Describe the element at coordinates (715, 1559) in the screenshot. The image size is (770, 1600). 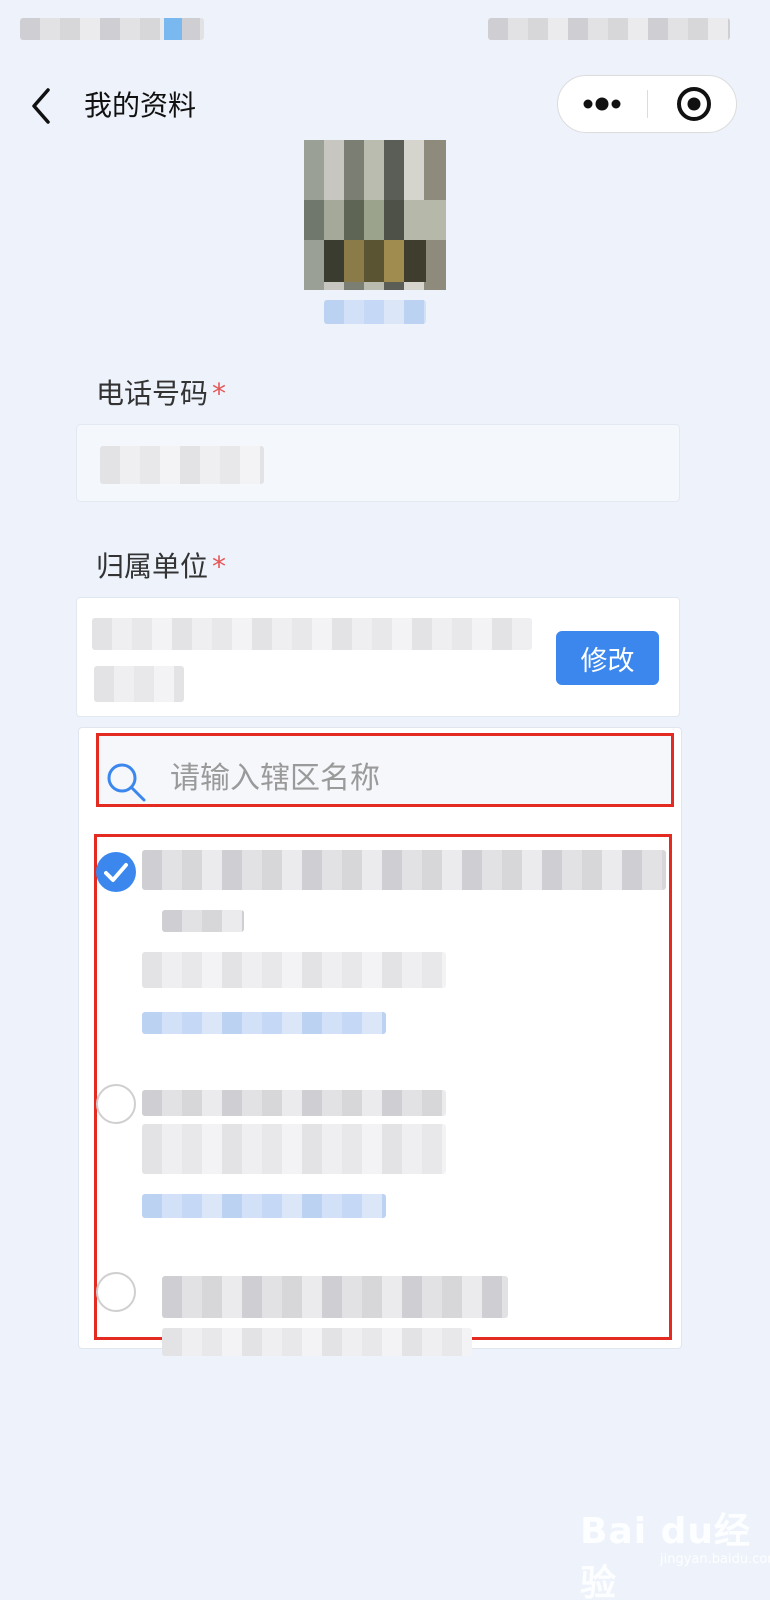
I see `watermark-url: jingyan.baidu.com` at that location.